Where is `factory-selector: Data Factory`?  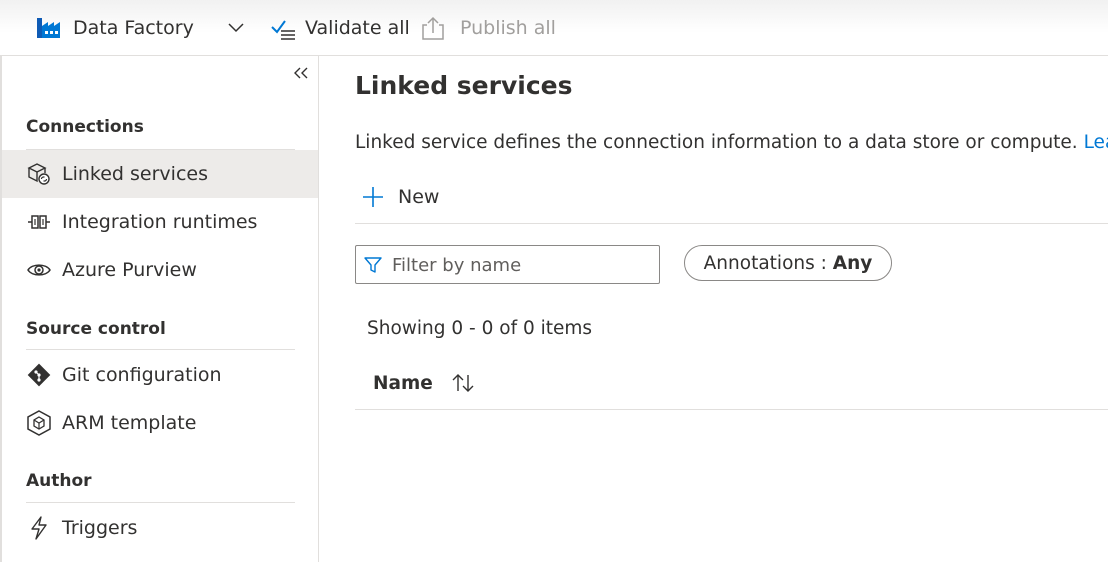 factory-selector: Data Factory is located at coordinates (140, 28).